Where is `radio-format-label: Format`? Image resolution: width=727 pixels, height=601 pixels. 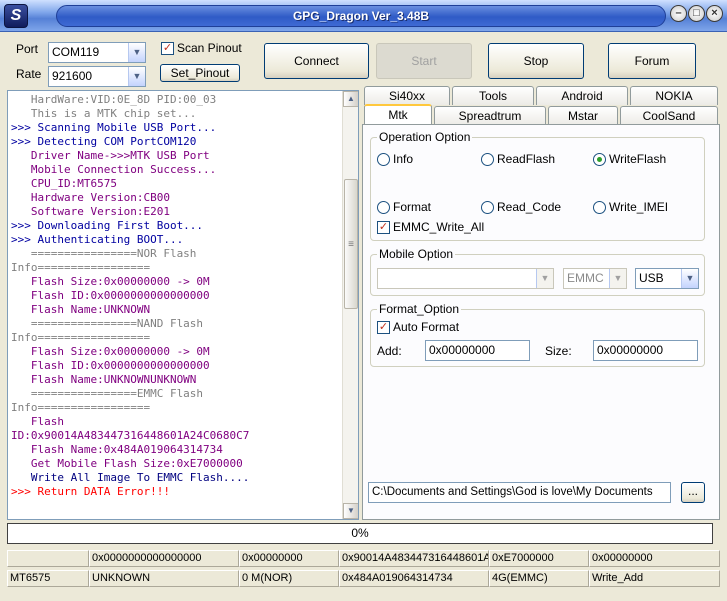 radio-format-label: Format is located at coordinates (412, 207).